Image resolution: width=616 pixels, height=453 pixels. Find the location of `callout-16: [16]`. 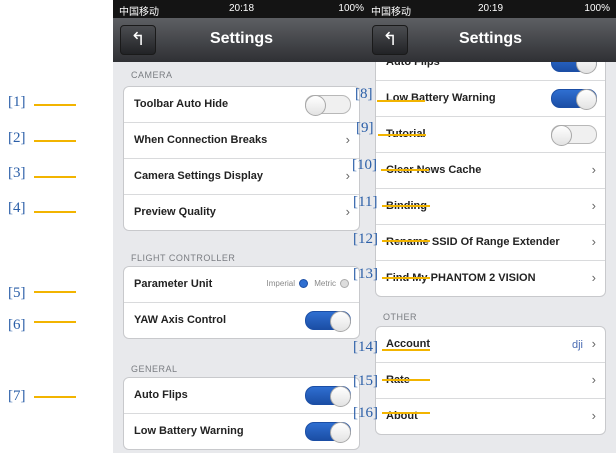

callout-16: [16] is located at coordinates (365, 413).